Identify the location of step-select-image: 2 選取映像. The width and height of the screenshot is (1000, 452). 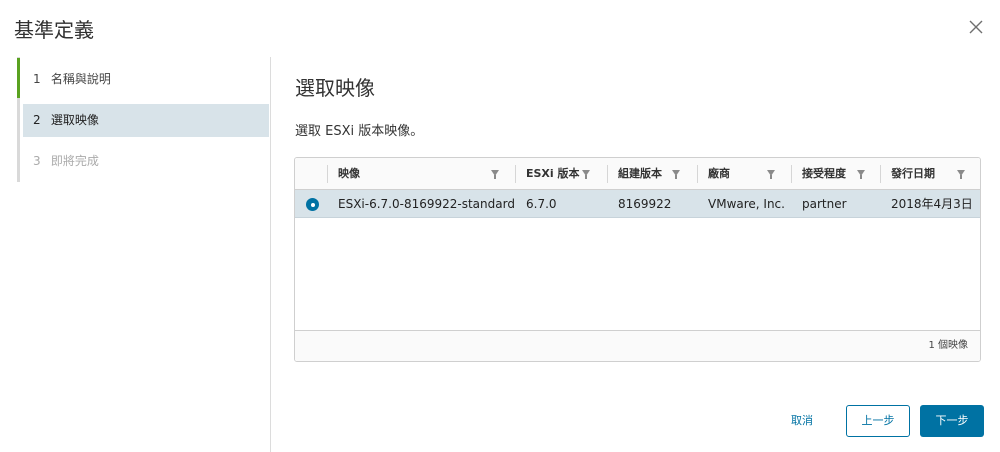
(146, 120).